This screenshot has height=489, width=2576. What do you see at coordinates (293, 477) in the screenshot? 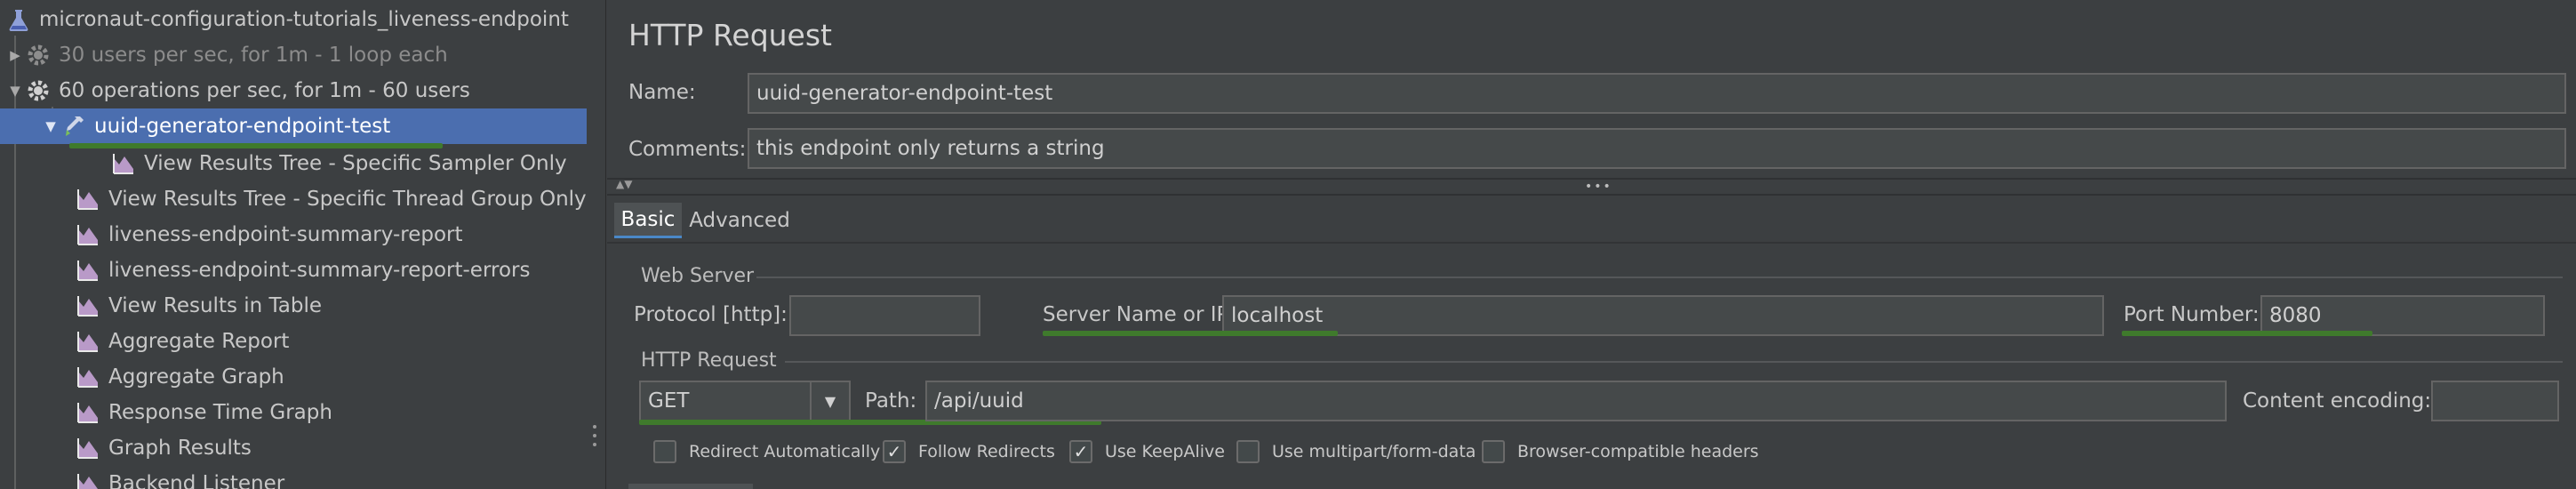
I see `tree-item-listener: Backend Listener` at bounding box center [293, 477].